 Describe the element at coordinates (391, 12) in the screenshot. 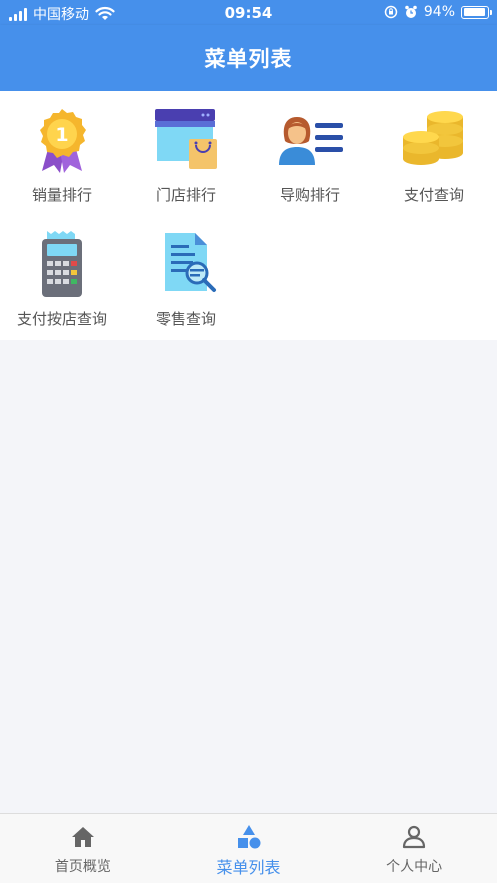

I see `rotation-lock-icon` at that location.